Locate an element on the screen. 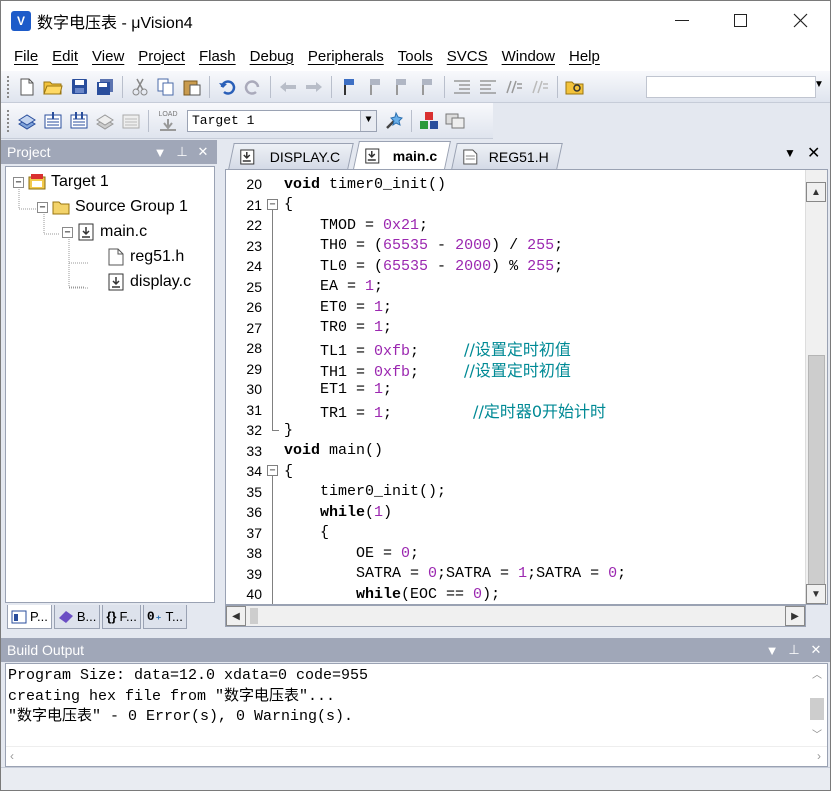 This screenshot has height=791, width=831. scroll-up-icon: ︿ is located at coordinates (817, 673).